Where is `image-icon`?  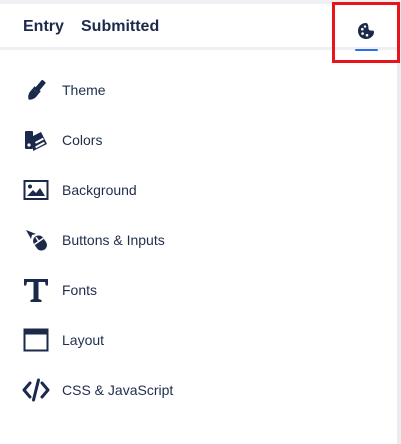 image-icon is located at coordinates (36, 190).